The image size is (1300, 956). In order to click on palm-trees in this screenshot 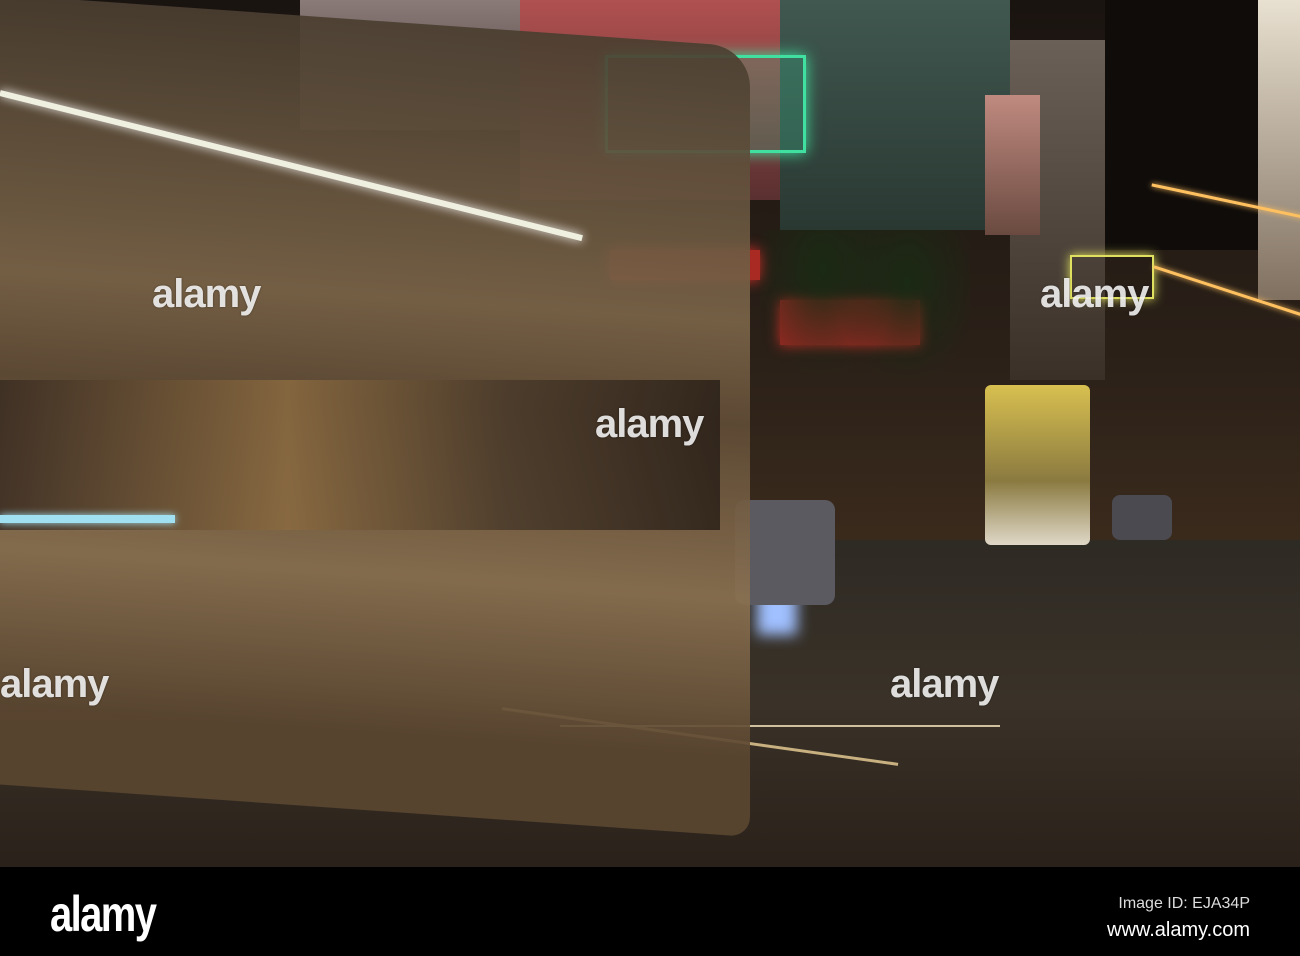, I will do `click(865, 360)`.